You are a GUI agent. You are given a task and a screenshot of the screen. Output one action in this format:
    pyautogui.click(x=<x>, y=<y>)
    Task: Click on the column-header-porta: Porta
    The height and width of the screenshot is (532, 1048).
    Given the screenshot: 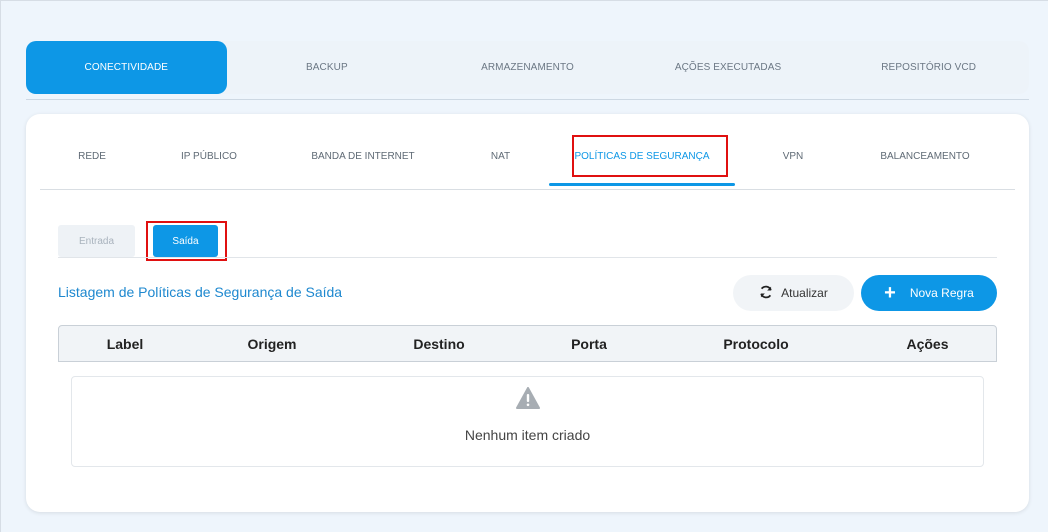 What is the action you would take?
    pyautogui.click(x=589, y=343)
    